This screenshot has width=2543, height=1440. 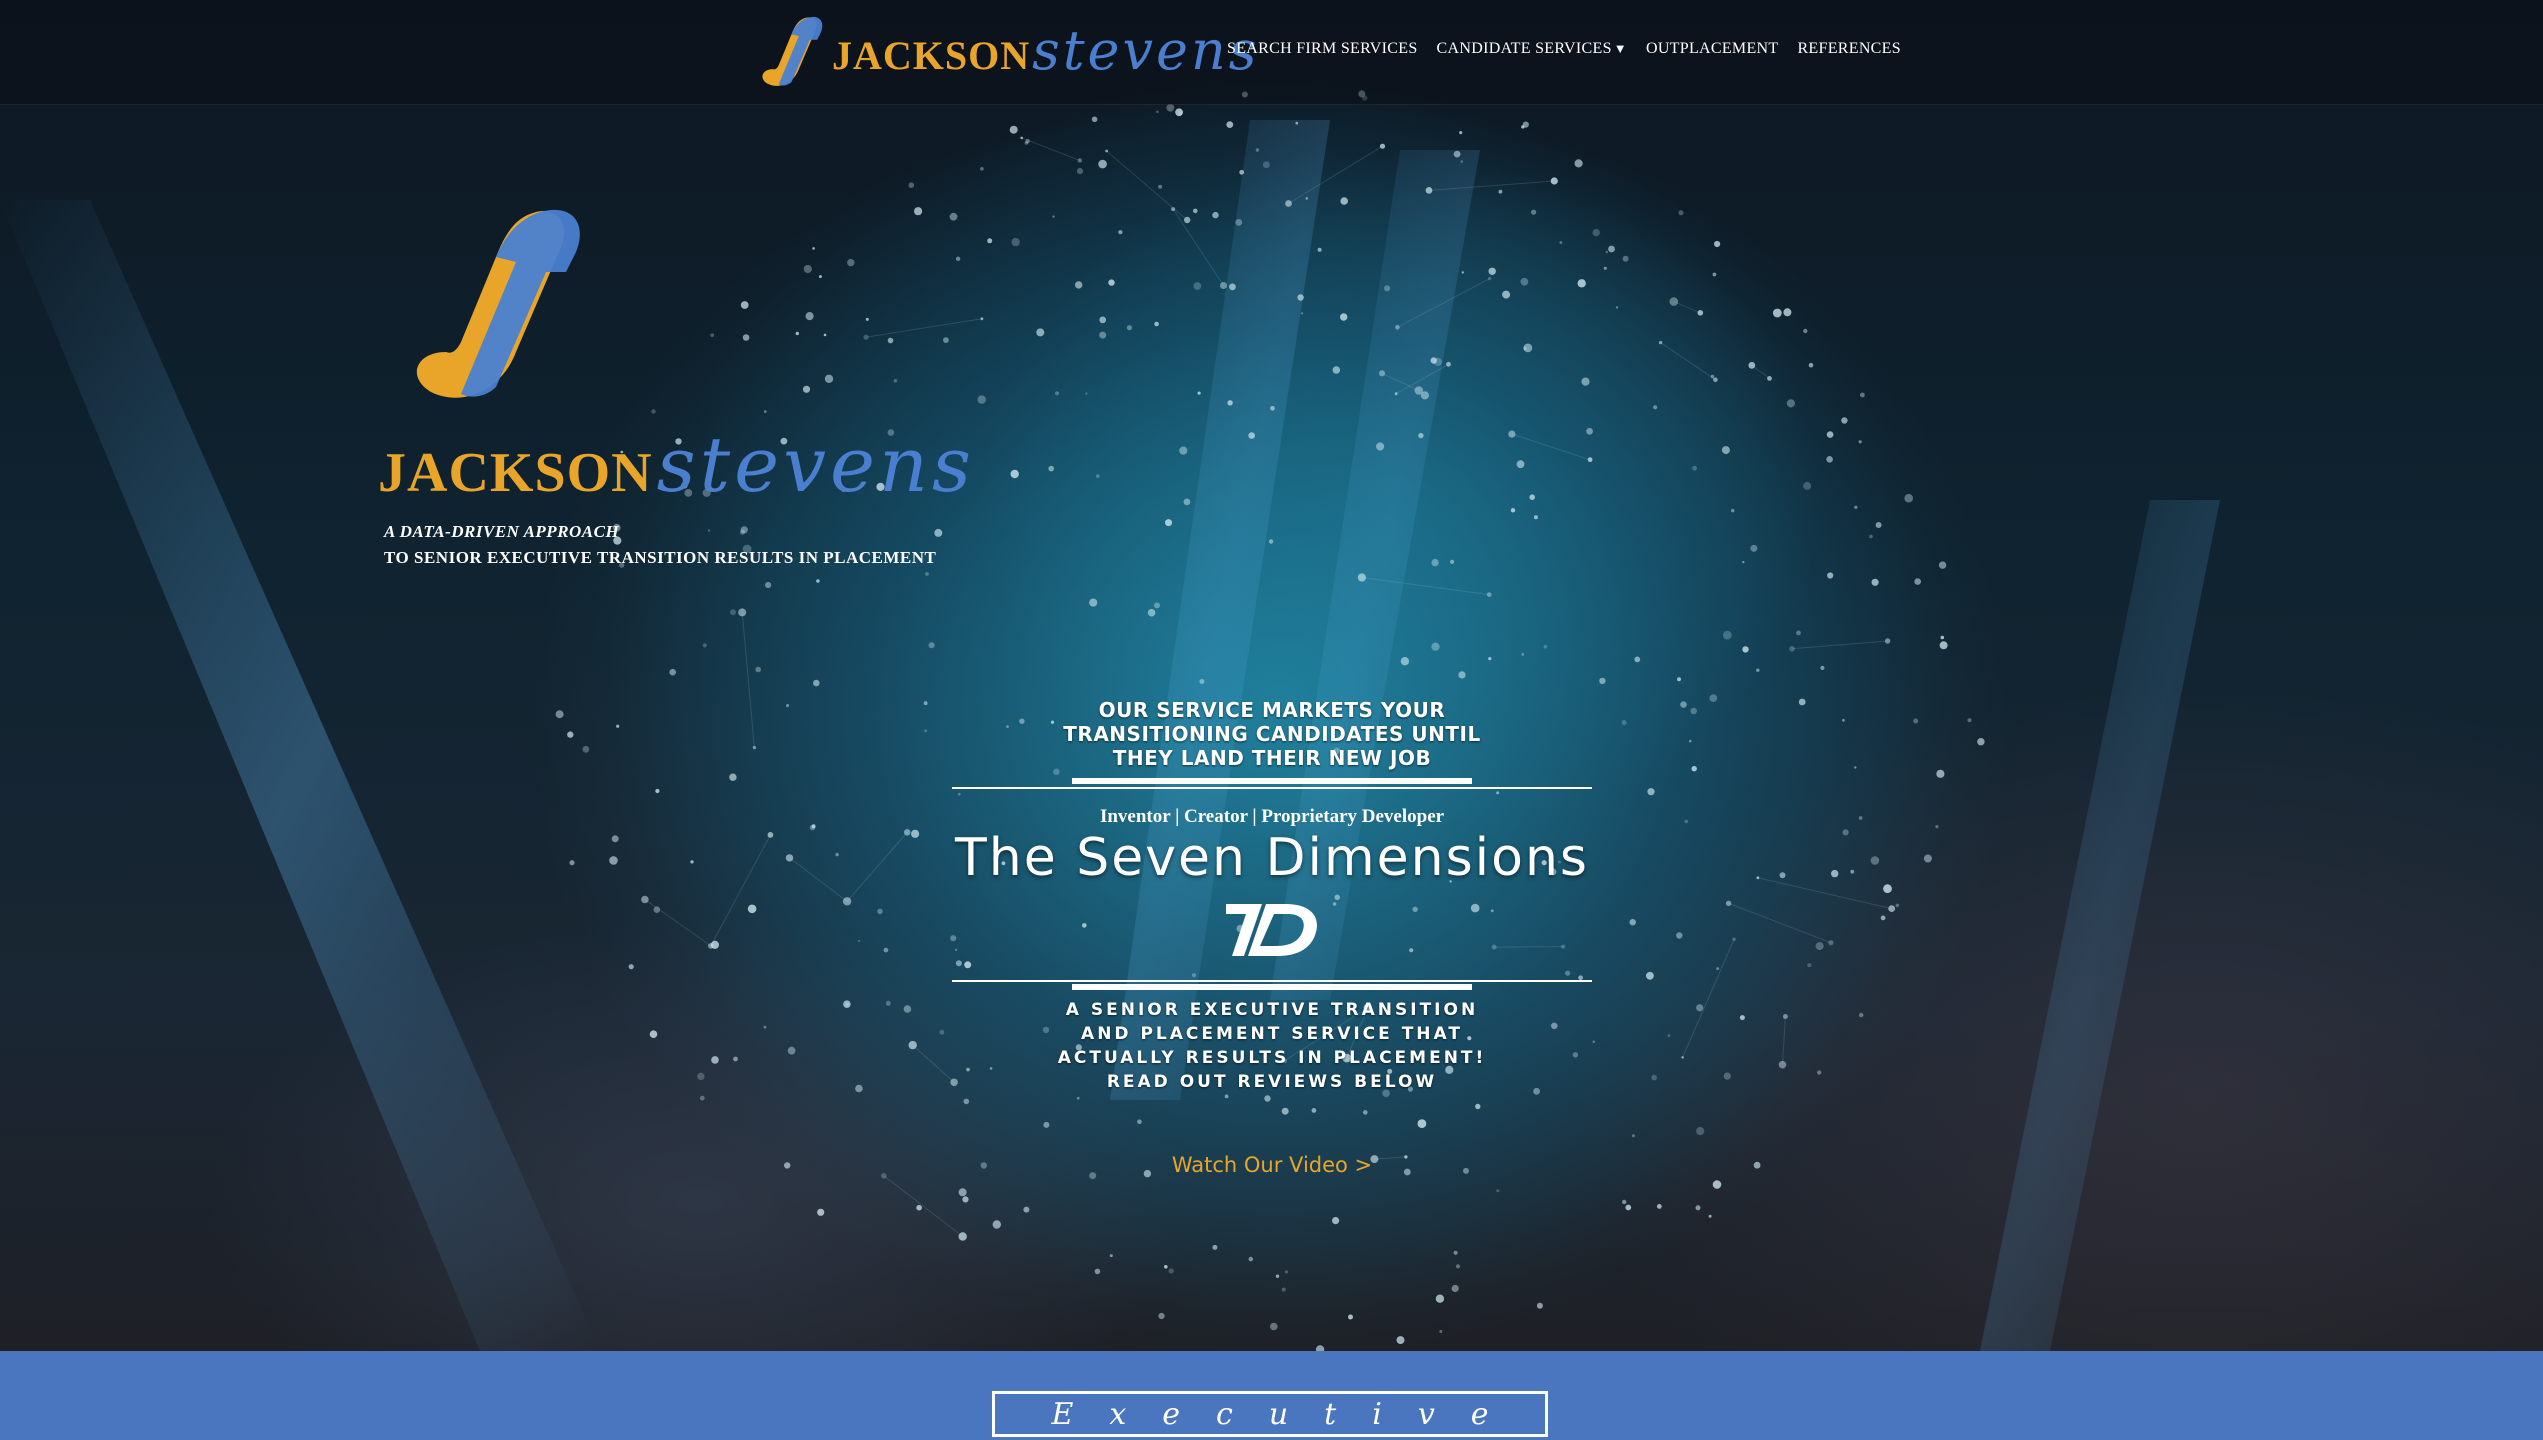 I want to click on divider-thin, so click(x=1272, y=788).